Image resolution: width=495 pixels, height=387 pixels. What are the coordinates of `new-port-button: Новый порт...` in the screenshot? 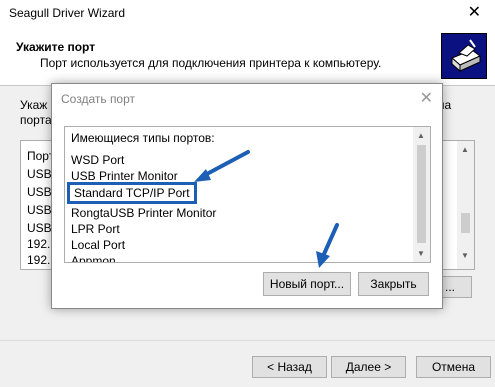 It's located at (307, 284).